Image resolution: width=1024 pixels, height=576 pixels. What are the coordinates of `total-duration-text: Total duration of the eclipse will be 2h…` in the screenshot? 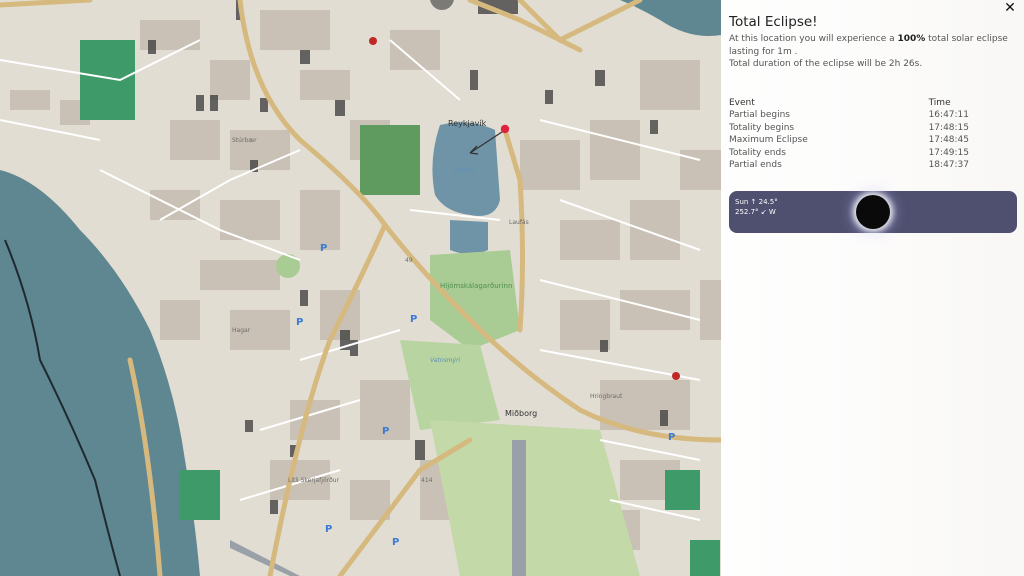 It's located at (826, 64).